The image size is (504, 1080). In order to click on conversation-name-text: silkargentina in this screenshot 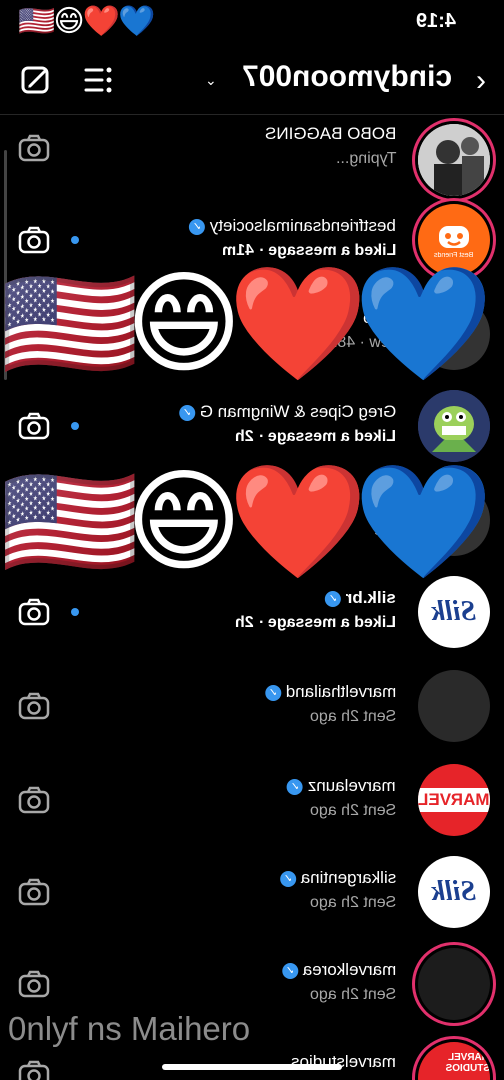, I will do `click(348, 877)`.